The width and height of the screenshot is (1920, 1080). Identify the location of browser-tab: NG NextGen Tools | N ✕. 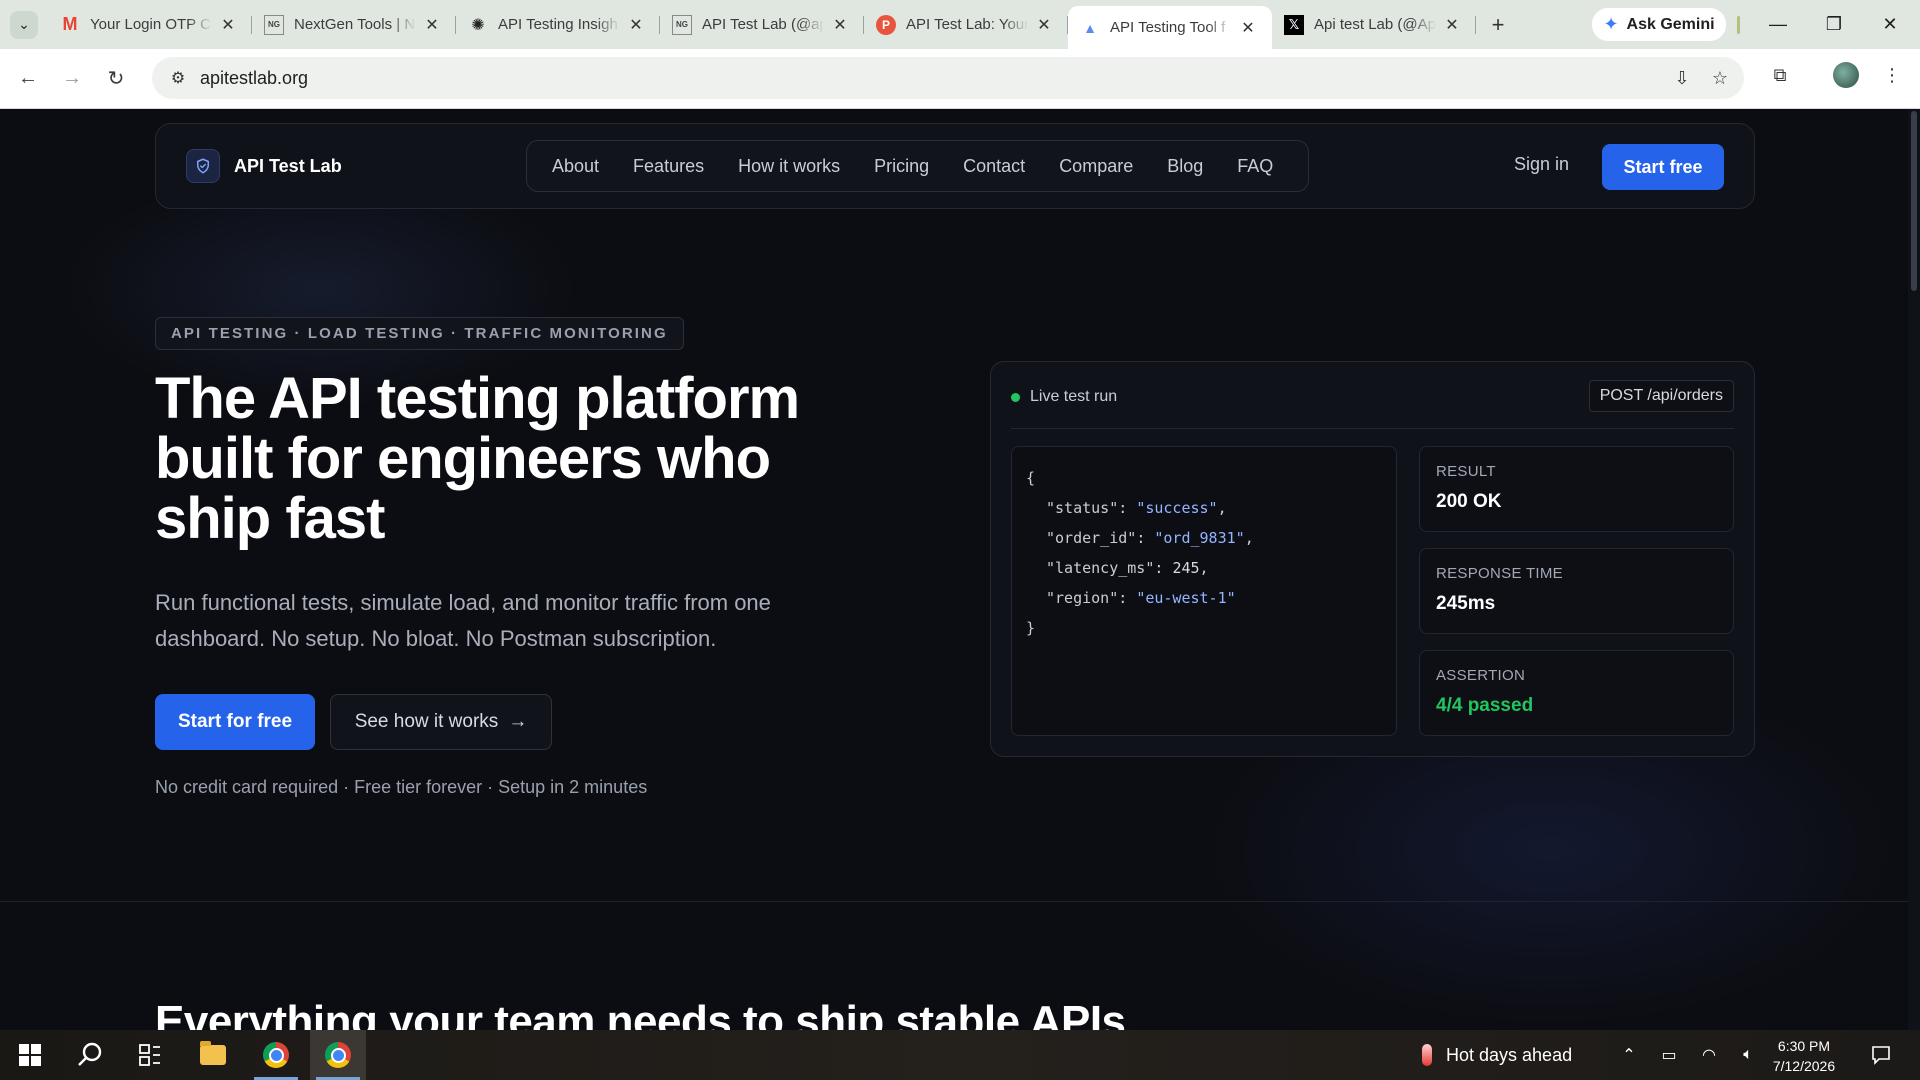
(354, 24).